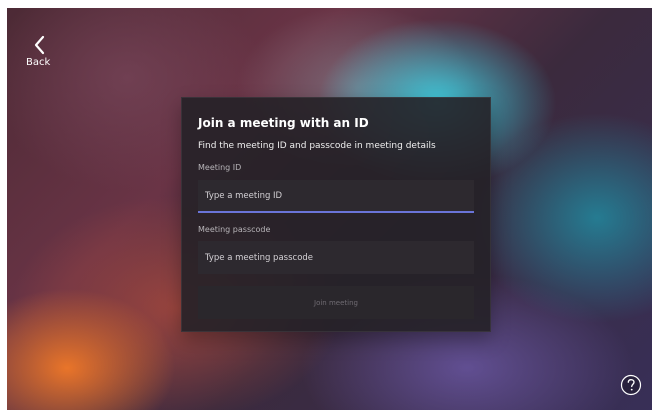 This screenshot has width=658, height=416. What do you see at coordinates (38, 62) in the screenshot?
I see `back-label: Back` at bounding box center [38, 62].